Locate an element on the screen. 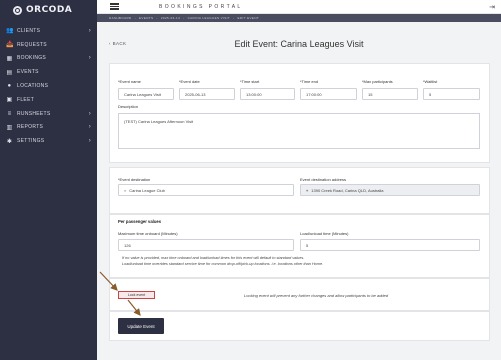  annotation-arrows is located at coordinates (120, 293).